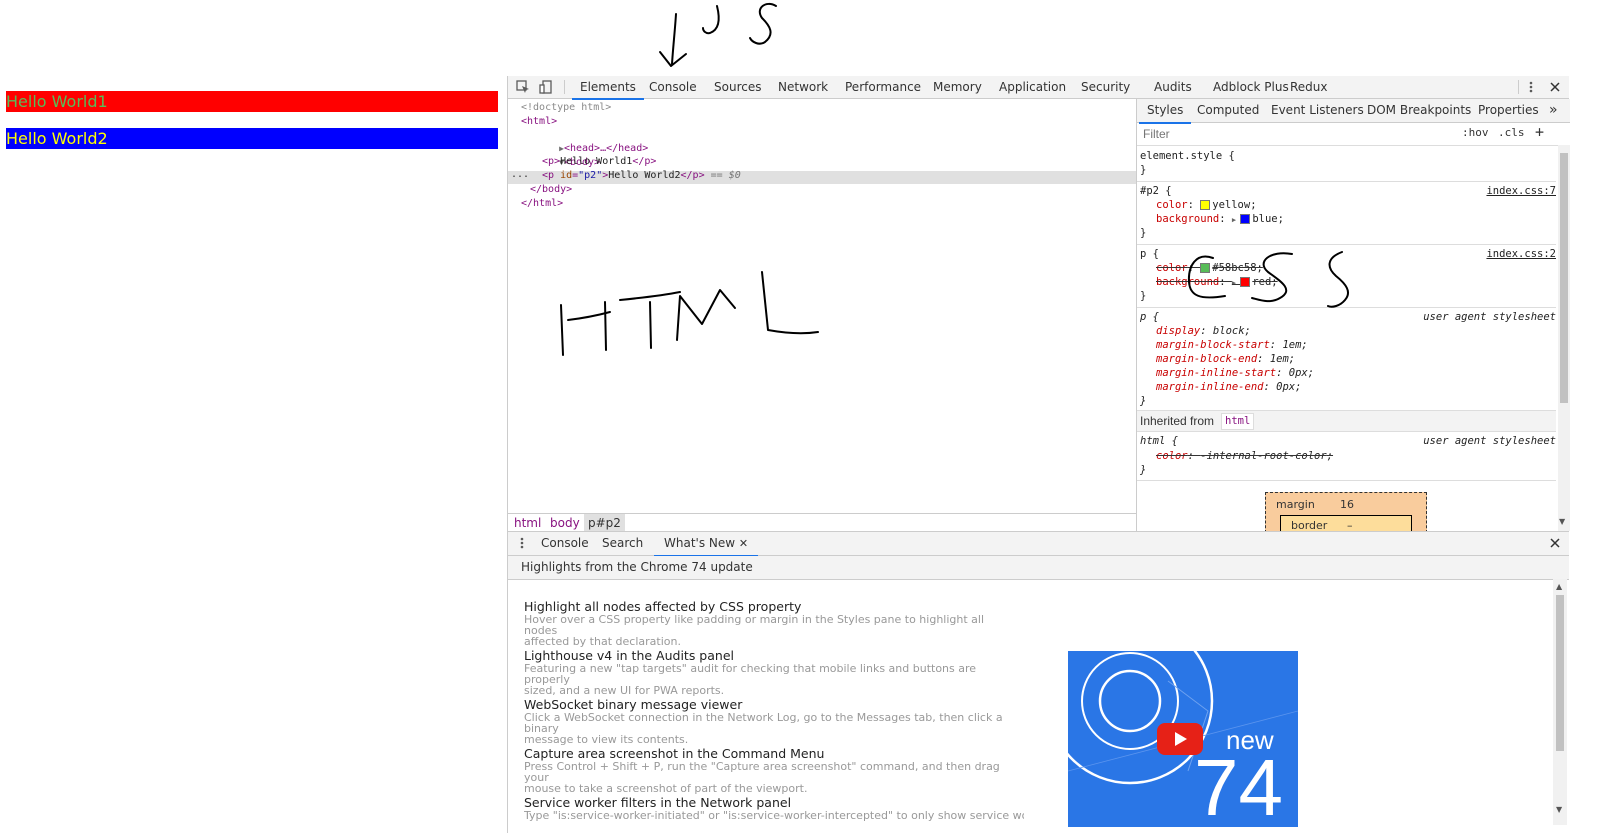  I want to click on tab-memory: Memory, so click(957, 87).